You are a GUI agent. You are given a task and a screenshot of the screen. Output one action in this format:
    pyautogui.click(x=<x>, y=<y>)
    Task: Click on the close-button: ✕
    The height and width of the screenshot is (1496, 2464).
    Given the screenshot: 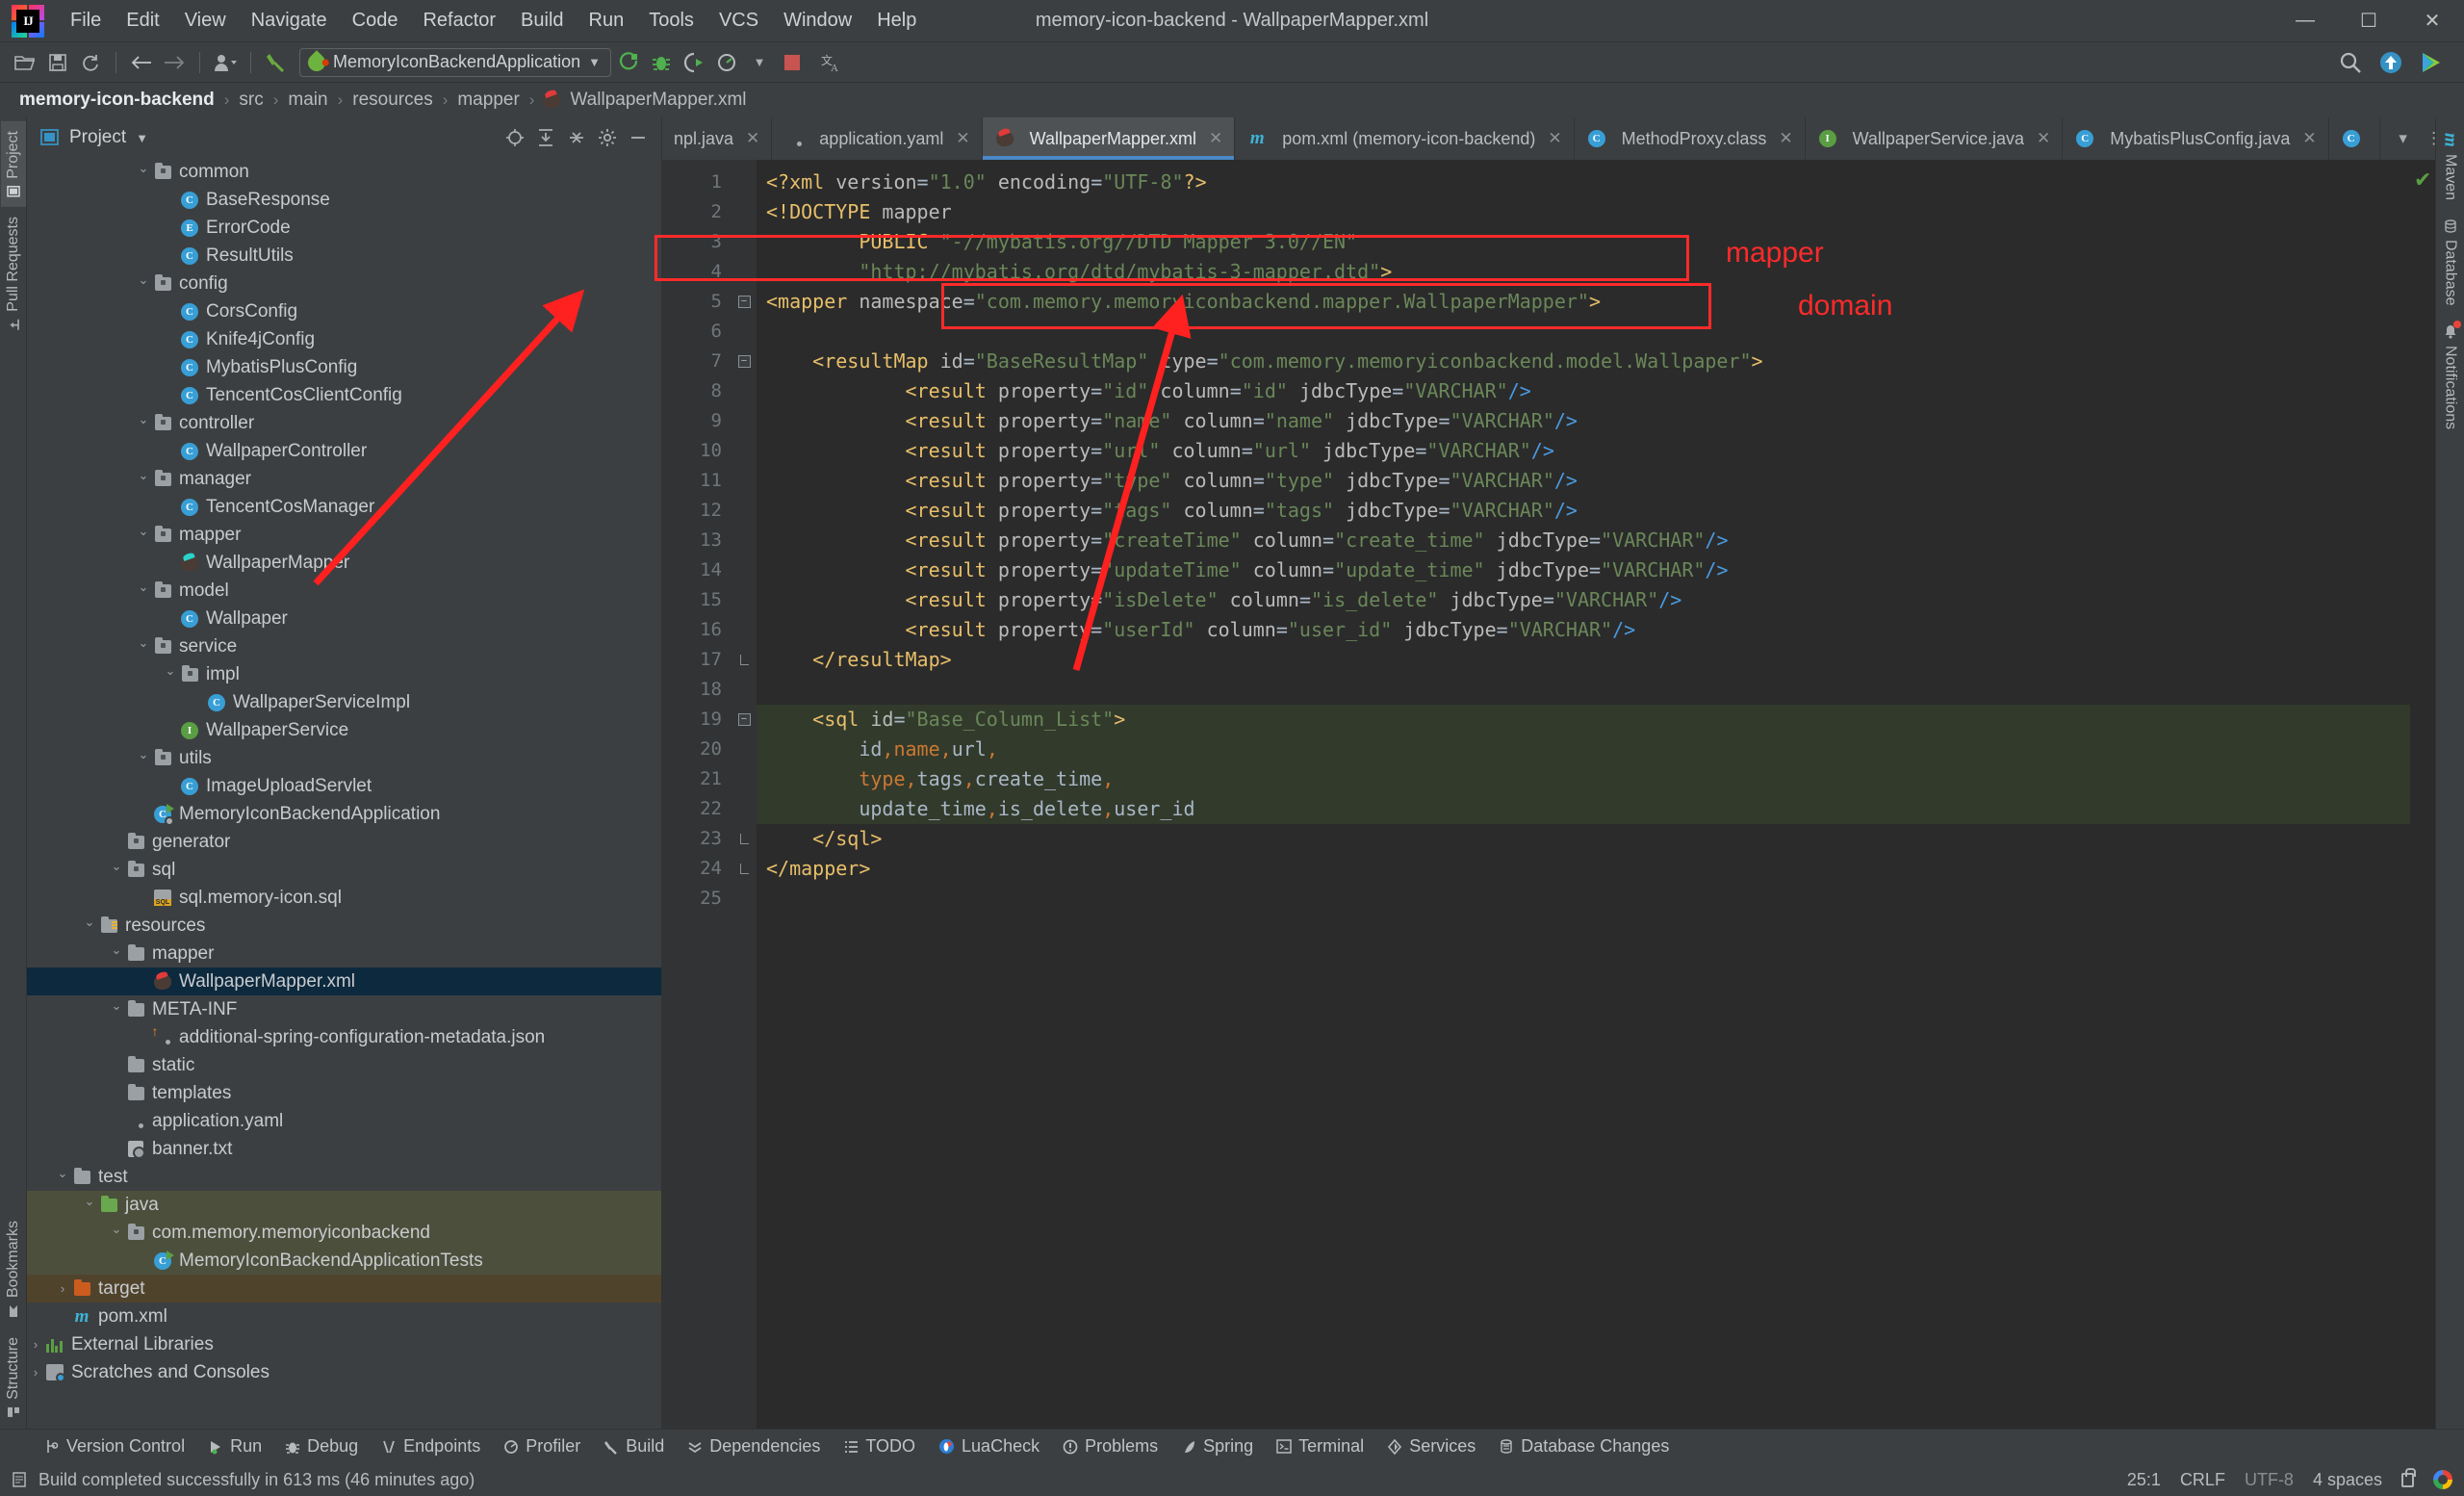 What is the action you would take?
    pyautogui.click(x=2432, y=21)
    